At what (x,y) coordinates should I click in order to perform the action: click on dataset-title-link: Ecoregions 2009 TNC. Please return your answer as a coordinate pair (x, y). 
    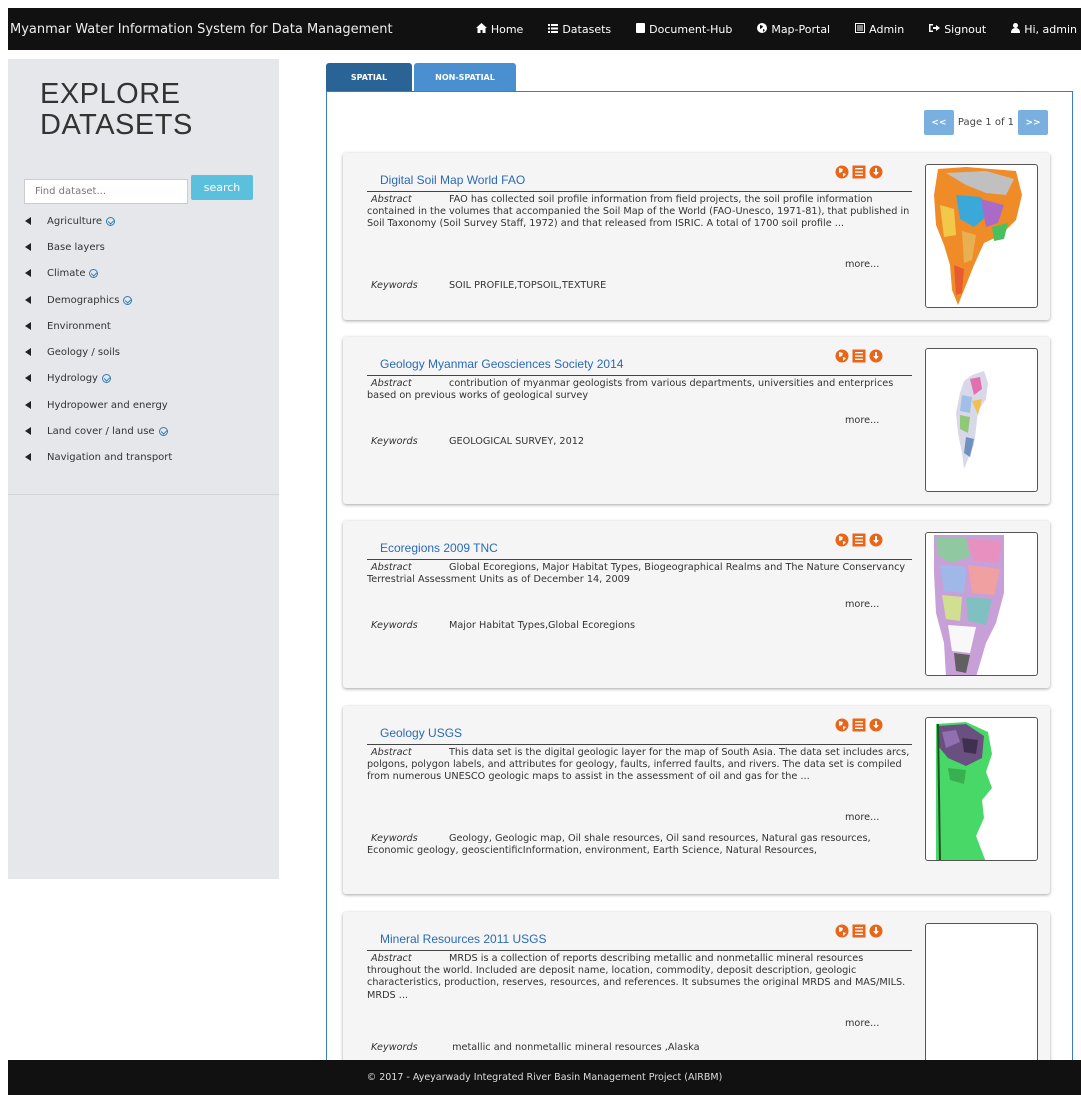
    Looking at the image, I should click on (439, 548).